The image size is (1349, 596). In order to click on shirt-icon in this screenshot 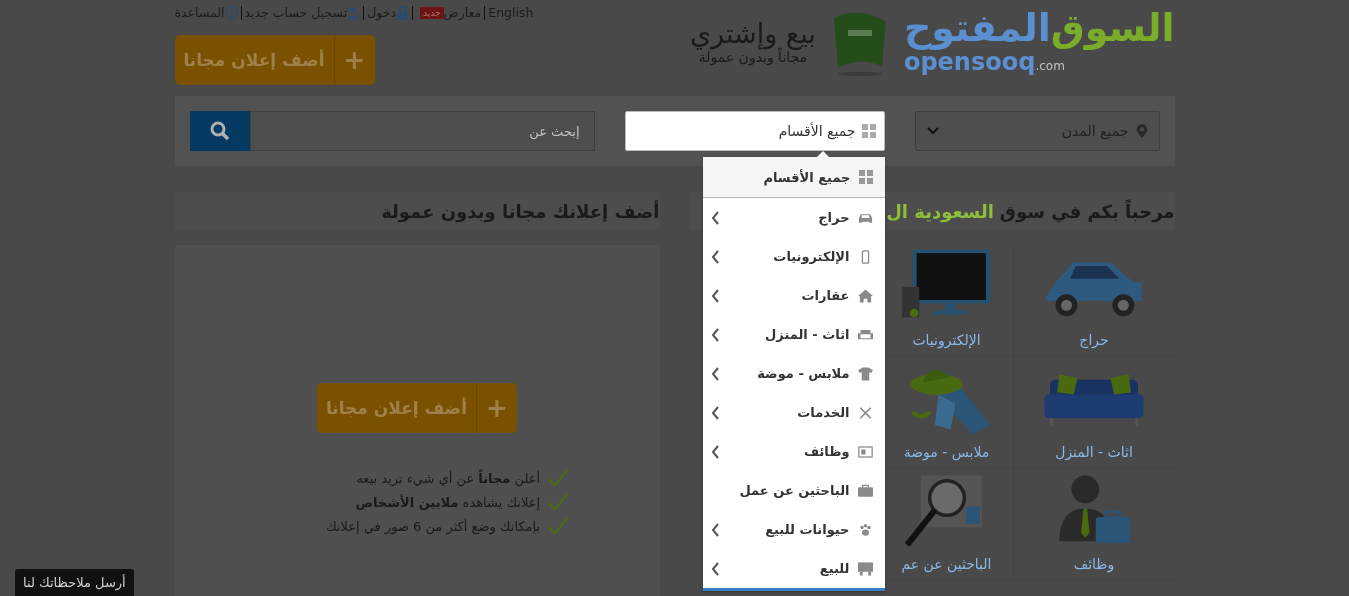, I will do `click(865, 373)`.